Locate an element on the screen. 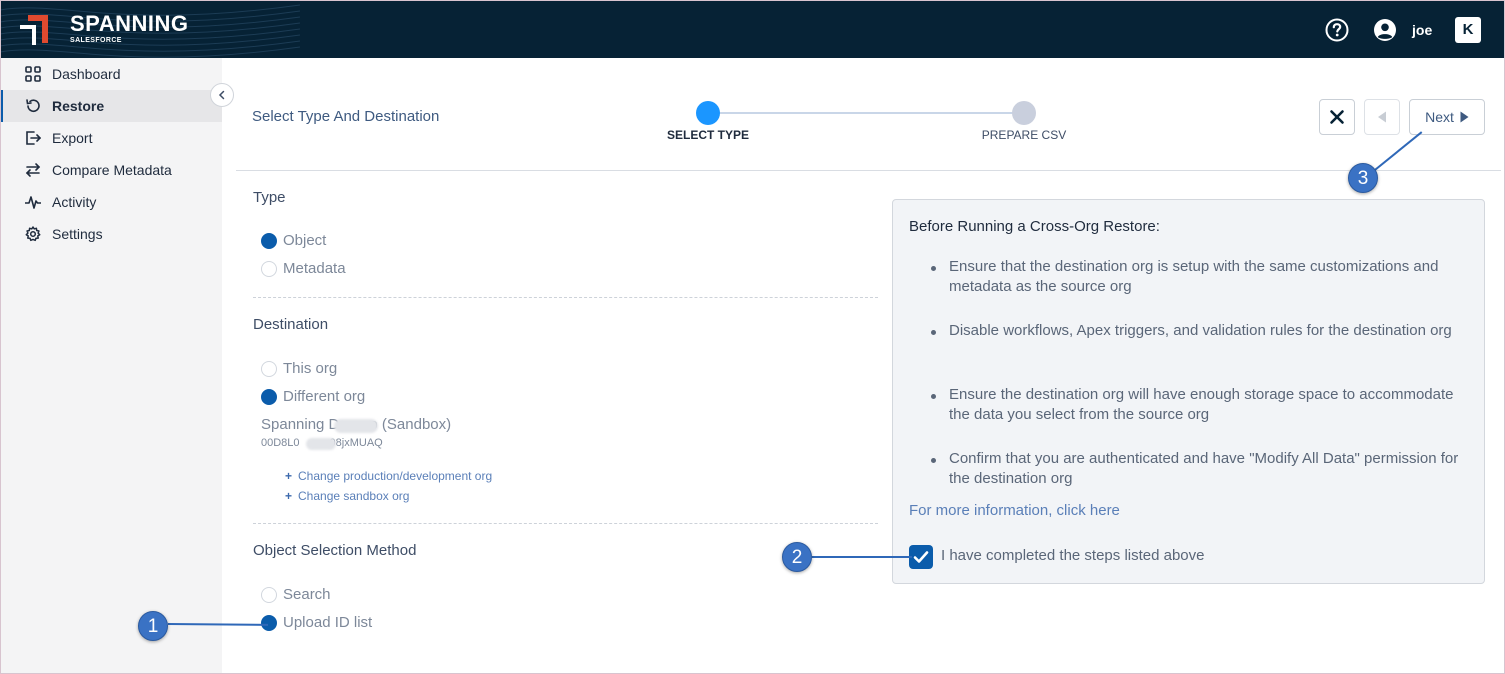  sidebar-item-label: Activity is located at coordinates (74, 202).